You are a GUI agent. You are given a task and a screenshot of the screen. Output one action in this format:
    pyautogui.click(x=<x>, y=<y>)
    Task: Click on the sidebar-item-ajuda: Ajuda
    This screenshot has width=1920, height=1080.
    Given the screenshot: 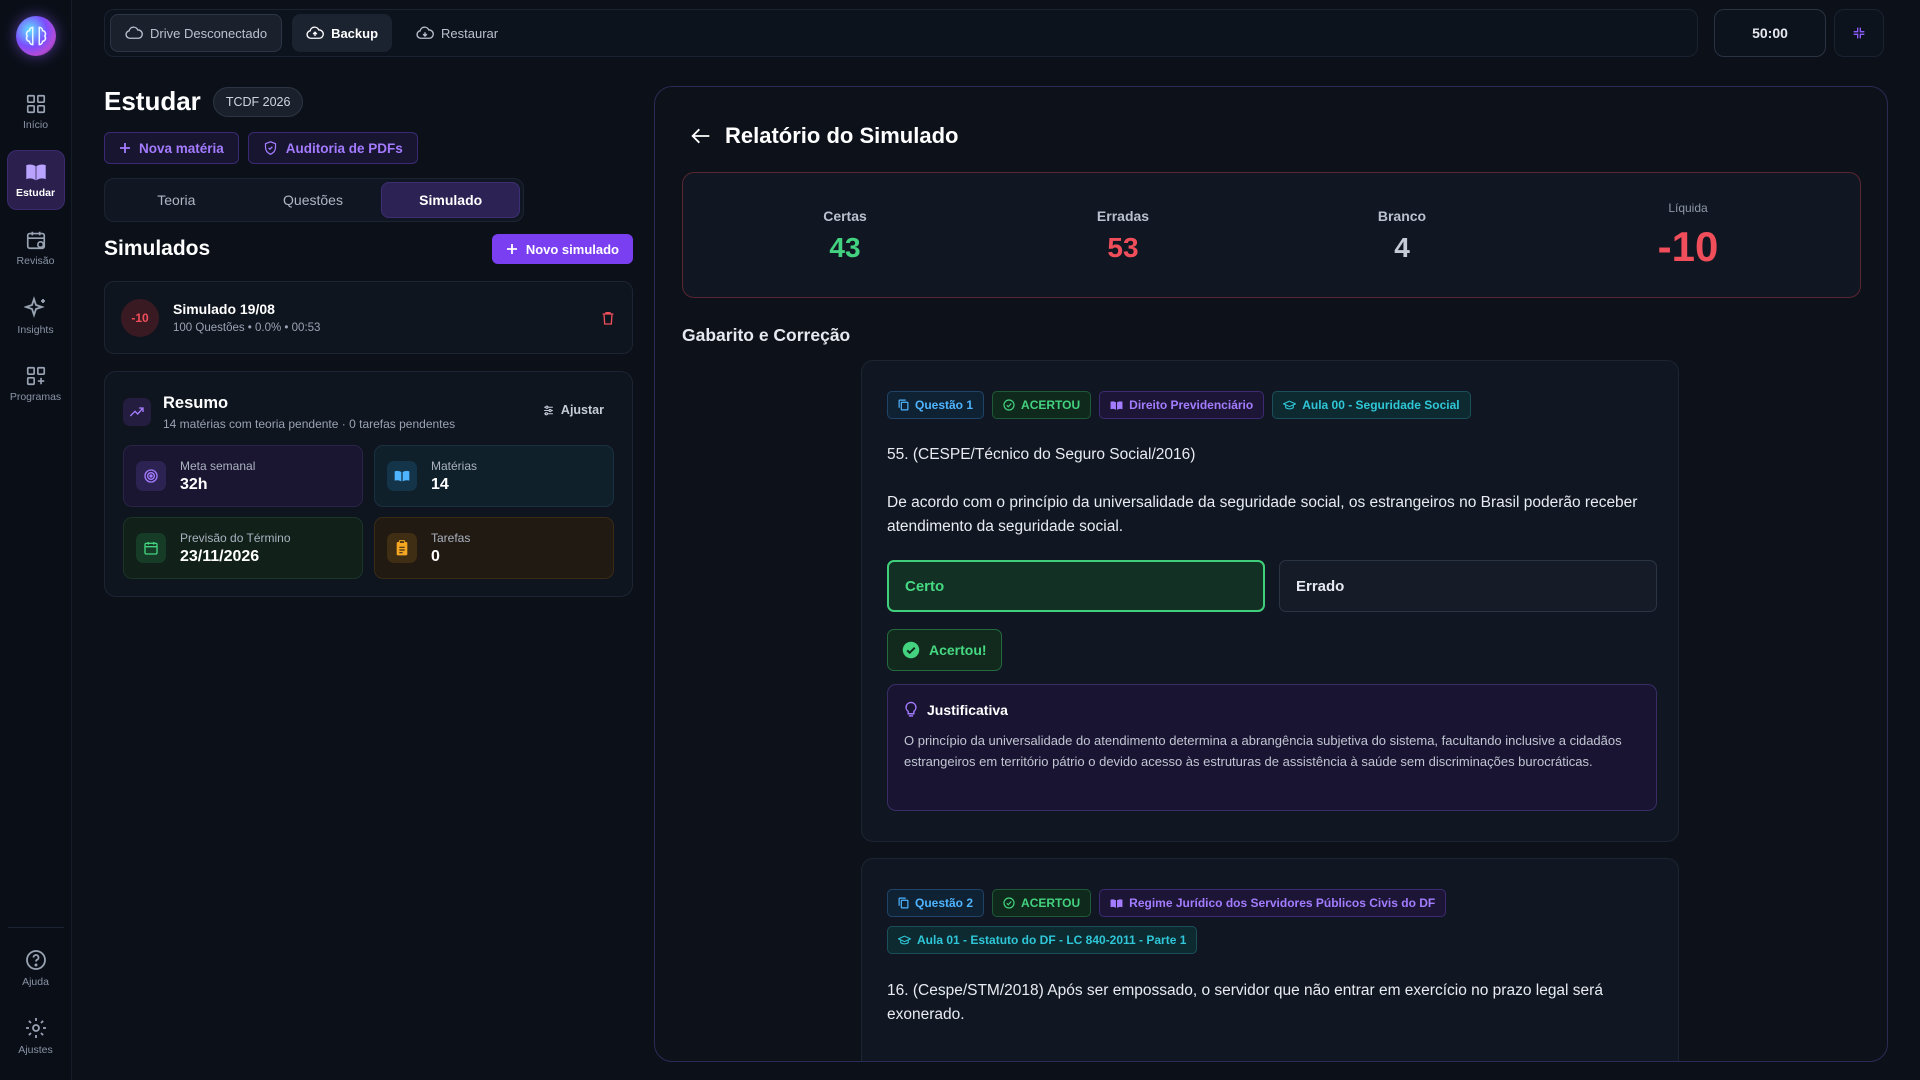 What is the action you would take?
    pyautogui.click(x=36, y=968)
    